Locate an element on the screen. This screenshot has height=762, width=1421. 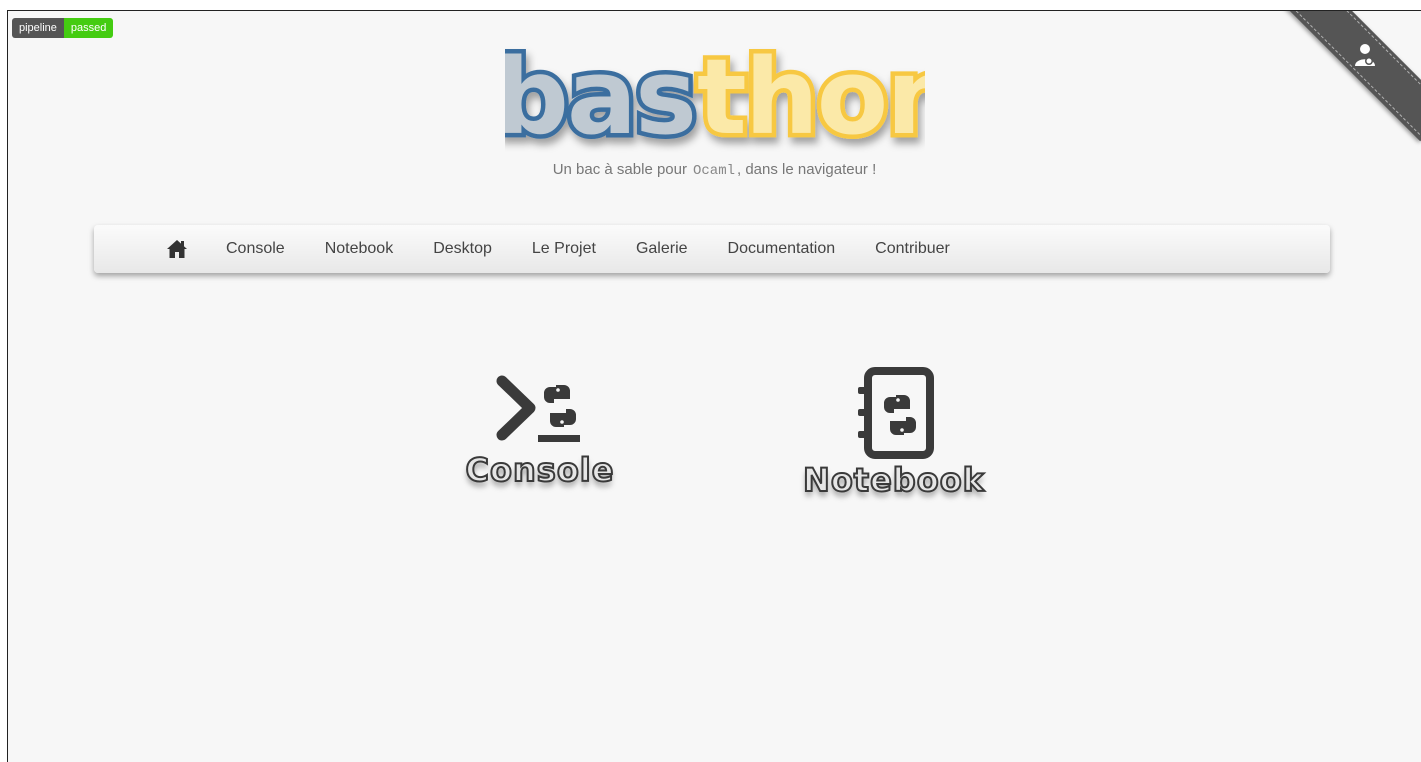
tagline-before: Un bac à sable pour is located at coordinates (619, 169).